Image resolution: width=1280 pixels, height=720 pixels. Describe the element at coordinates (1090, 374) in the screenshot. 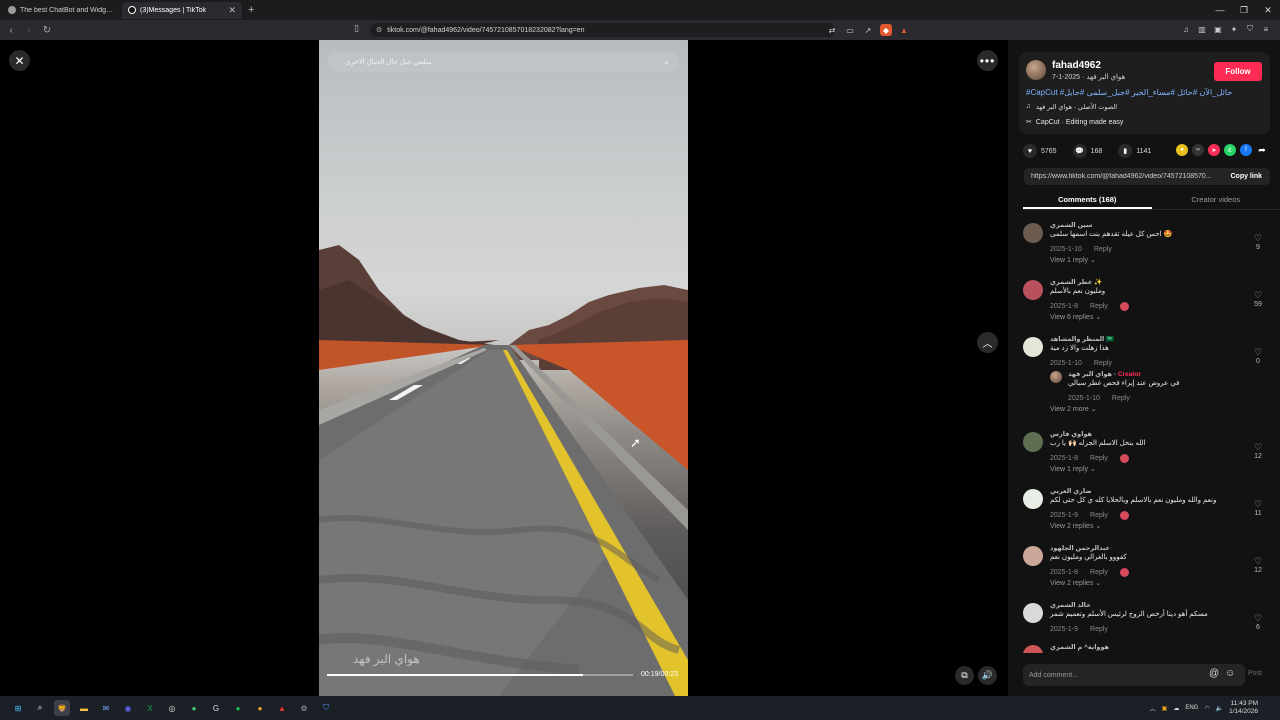

I see `reply-author-name: هواي البر فهد` at that location.